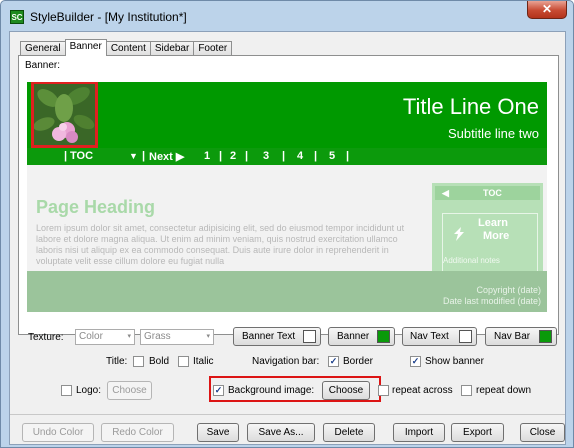  Describe the element at coordinates (43, 48) in the screenshot. I see `tab-general: General` at that location.